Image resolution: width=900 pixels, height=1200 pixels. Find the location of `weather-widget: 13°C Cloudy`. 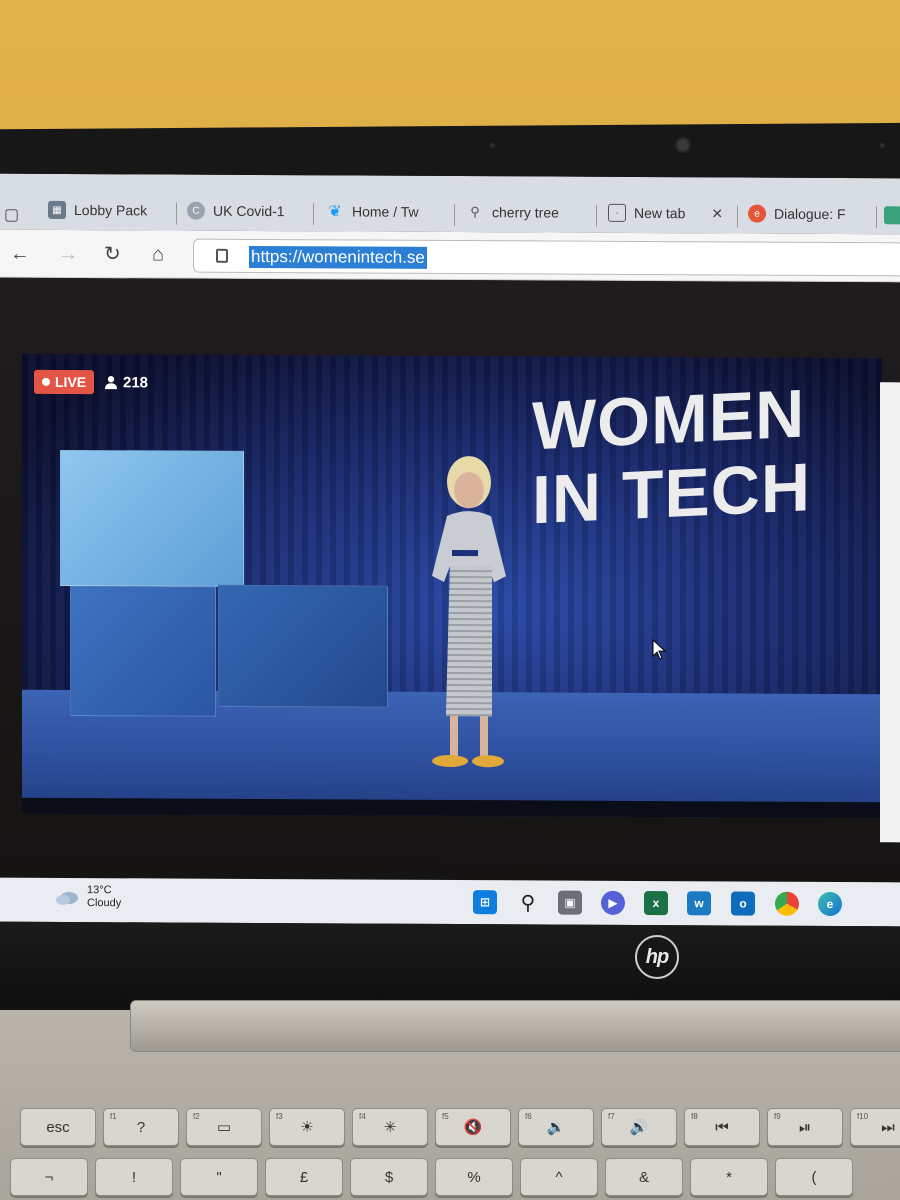

weather-widget: 13°C Cloudy is located at coordinates (88, 897).